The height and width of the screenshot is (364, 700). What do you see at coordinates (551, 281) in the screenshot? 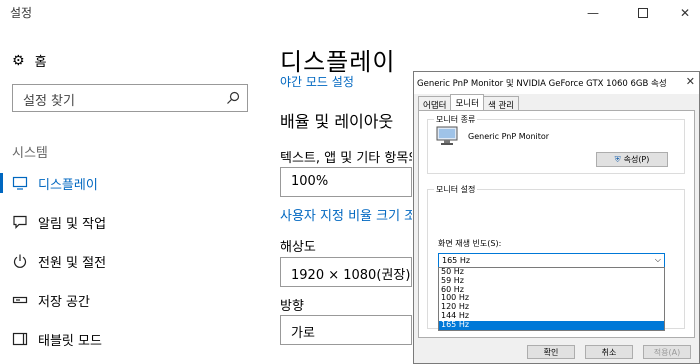
I see `refresh-option-59: 59 Hz` at bounding box center [551, 281].